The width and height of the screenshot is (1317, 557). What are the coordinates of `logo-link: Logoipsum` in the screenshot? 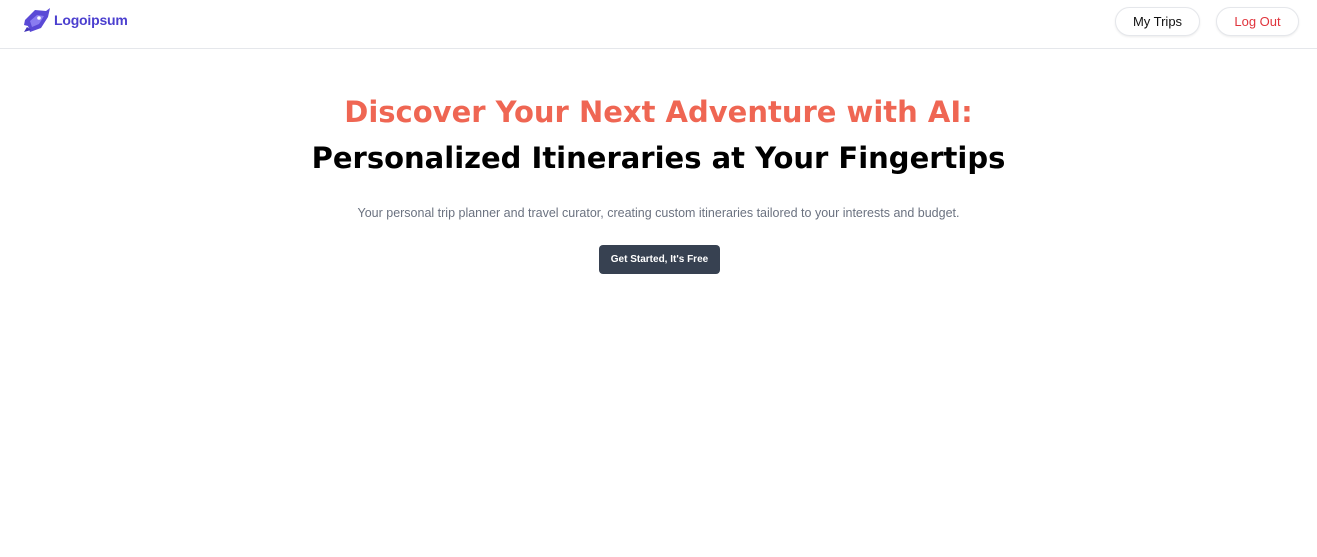 It's located at (75, 20).